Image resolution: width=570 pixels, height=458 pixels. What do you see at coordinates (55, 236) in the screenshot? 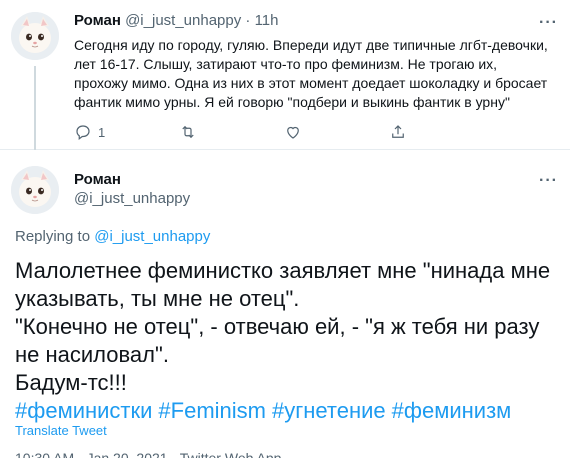
I see `replying-prefix: Replying to` at bounding box center [55, 236].